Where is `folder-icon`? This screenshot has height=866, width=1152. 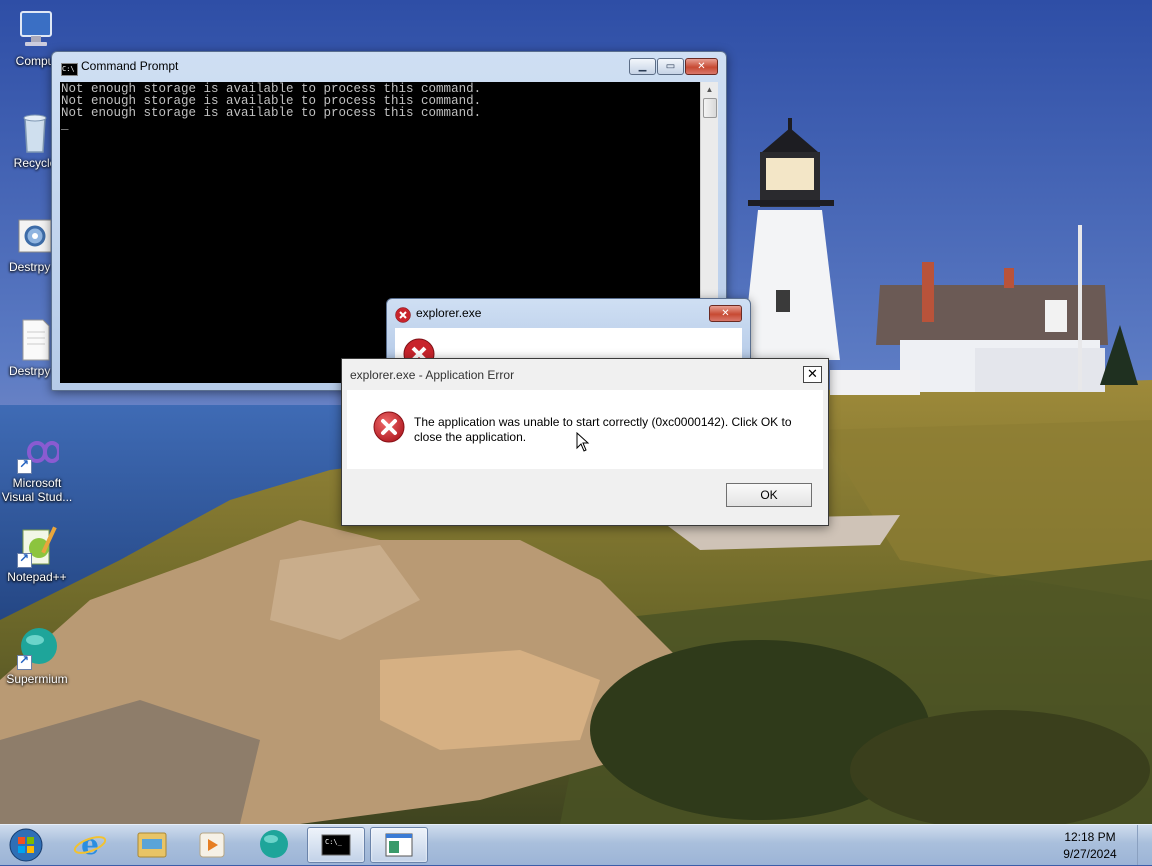
folder-icon is located at coordinates (152, 845).